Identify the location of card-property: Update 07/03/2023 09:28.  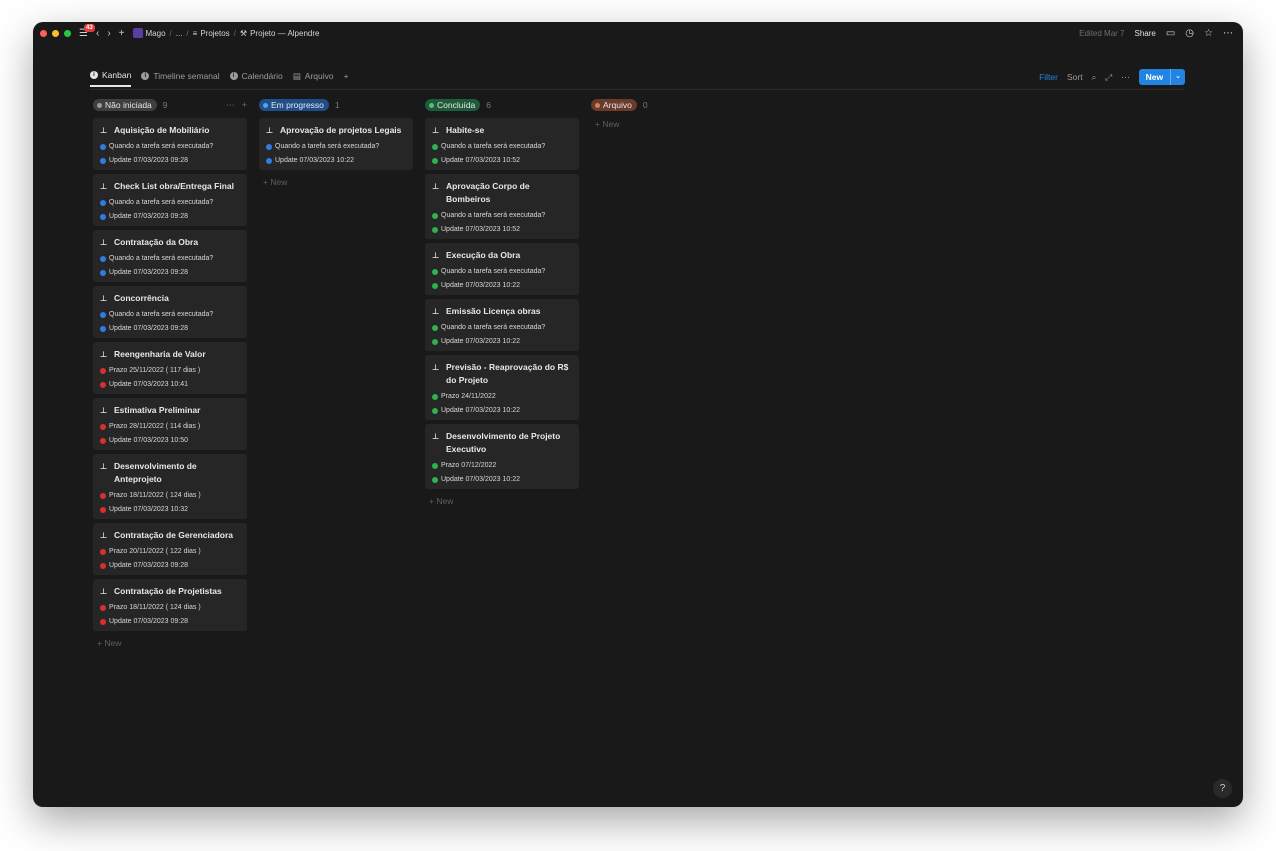
(170, 160).